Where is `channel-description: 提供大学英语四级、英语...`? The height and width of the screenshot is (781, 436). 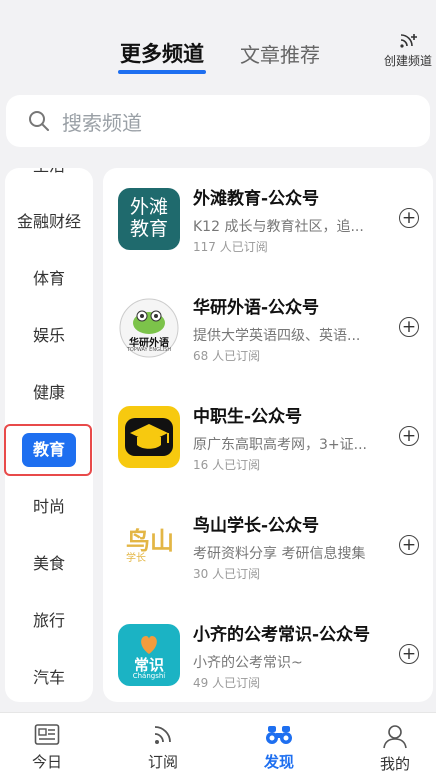 channel-description: 提供大学英语四级、英语... is located at coordinates (277, 336).